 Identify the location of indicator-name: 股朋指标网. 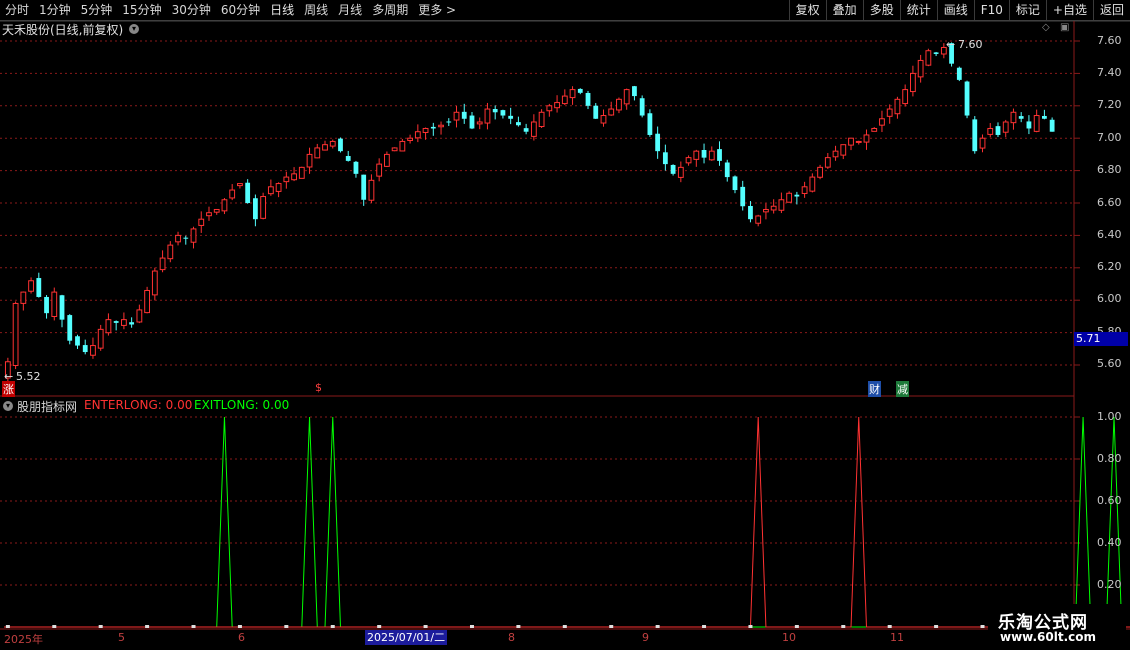
(47, 406).